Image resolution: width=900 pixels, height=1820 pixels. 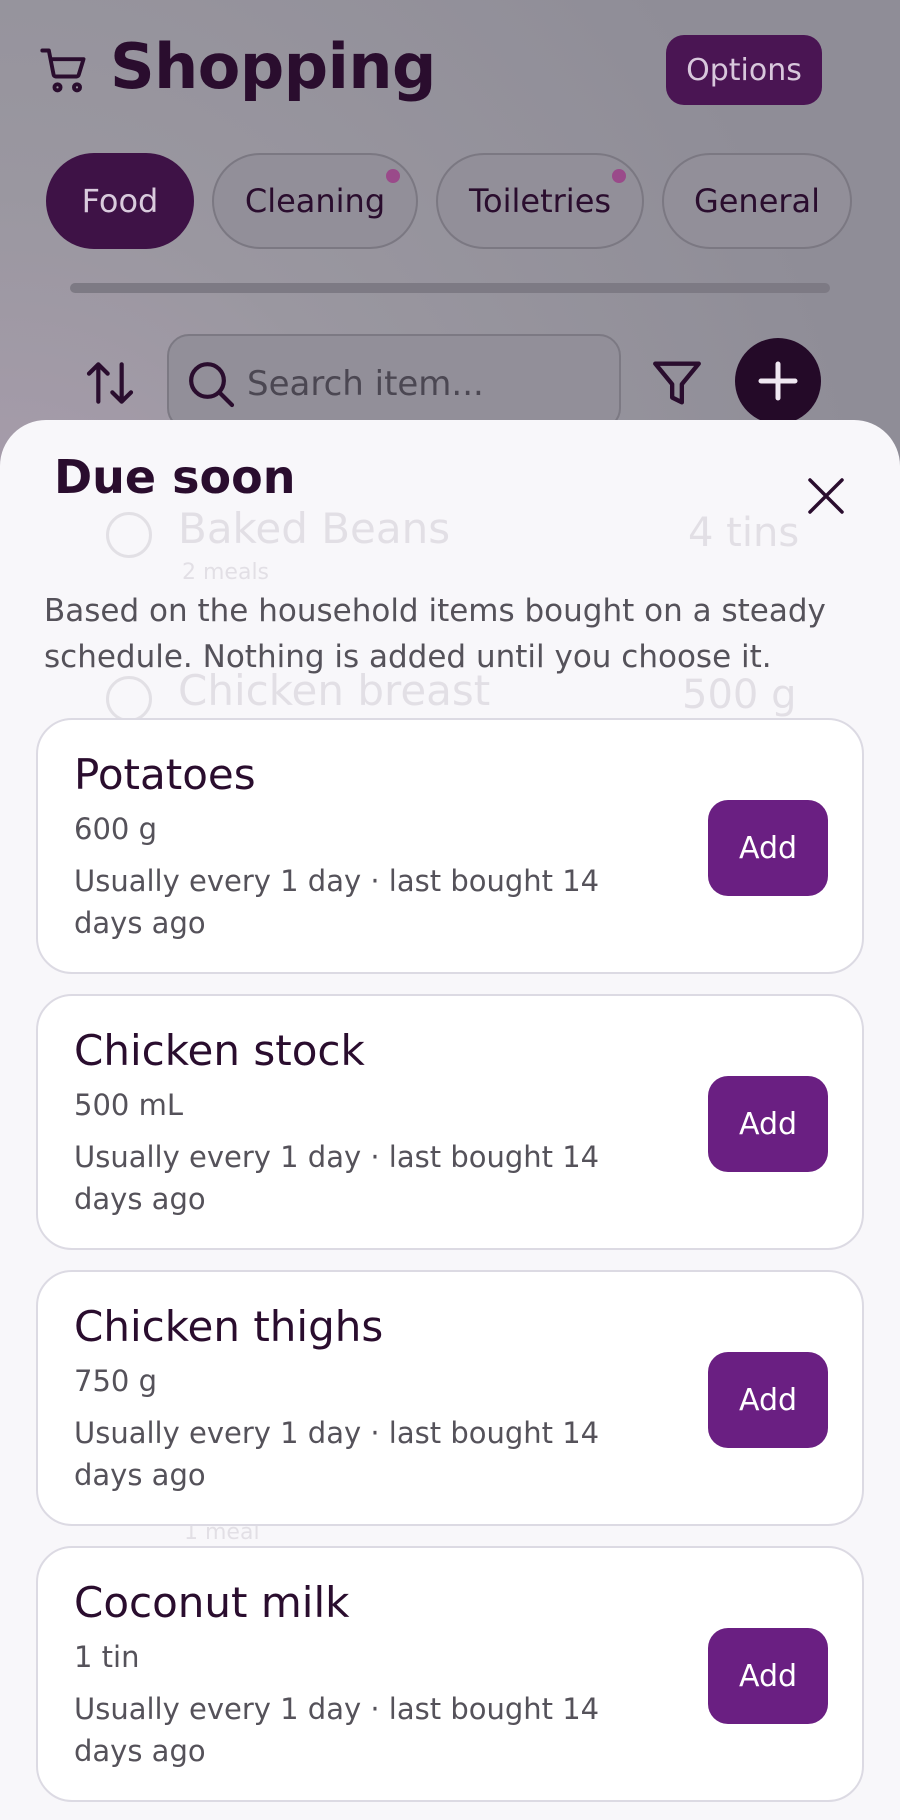 What do you see at coordinates (63, 70) in the screenshot?
I see `cart-icon` at bounding box center [63, 70].